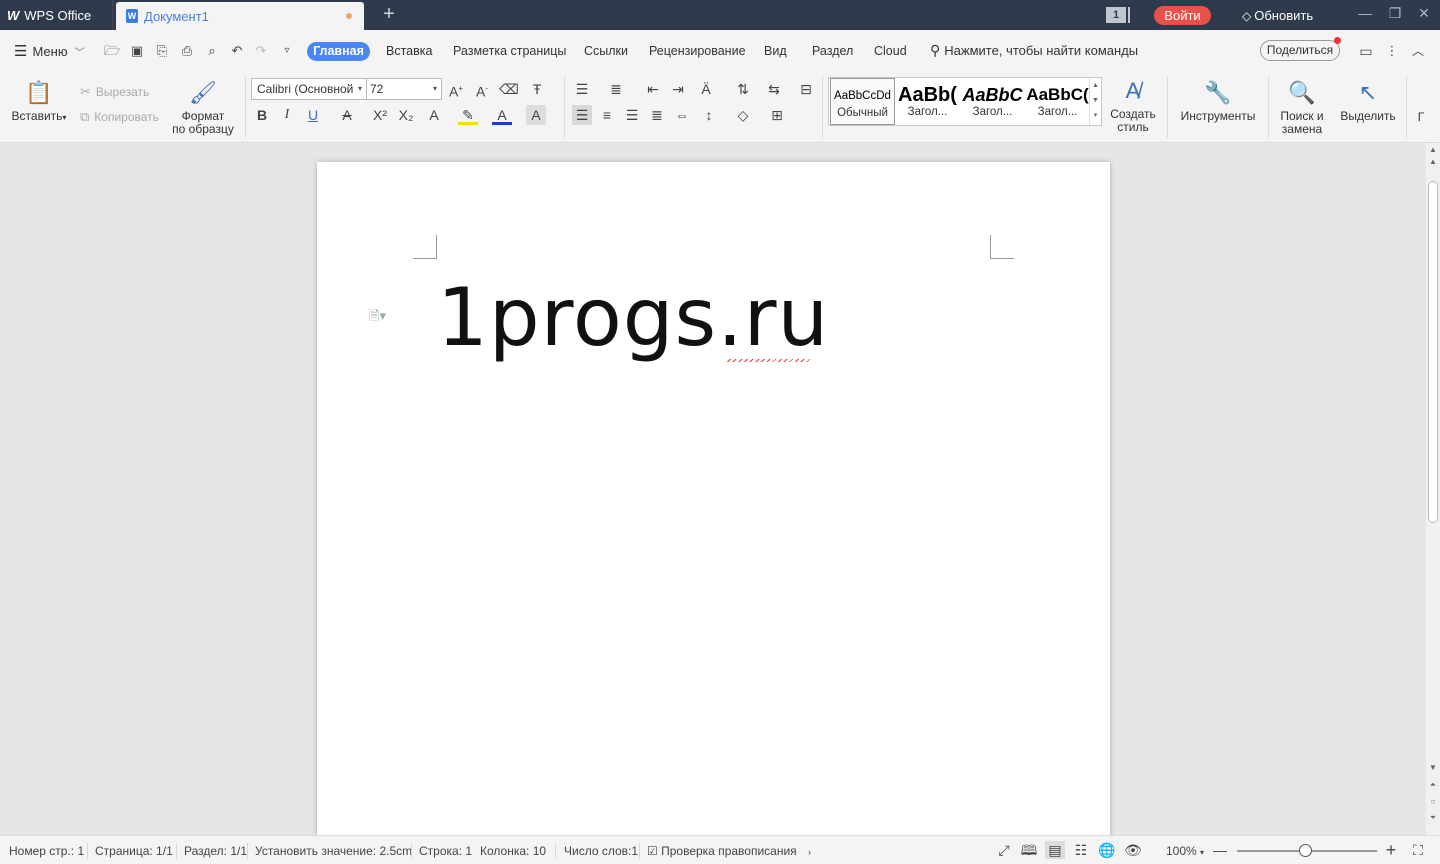  Describe the element at coordinates (434, 115) in the screenshot. I see `text-outline-icon: A` at that location.